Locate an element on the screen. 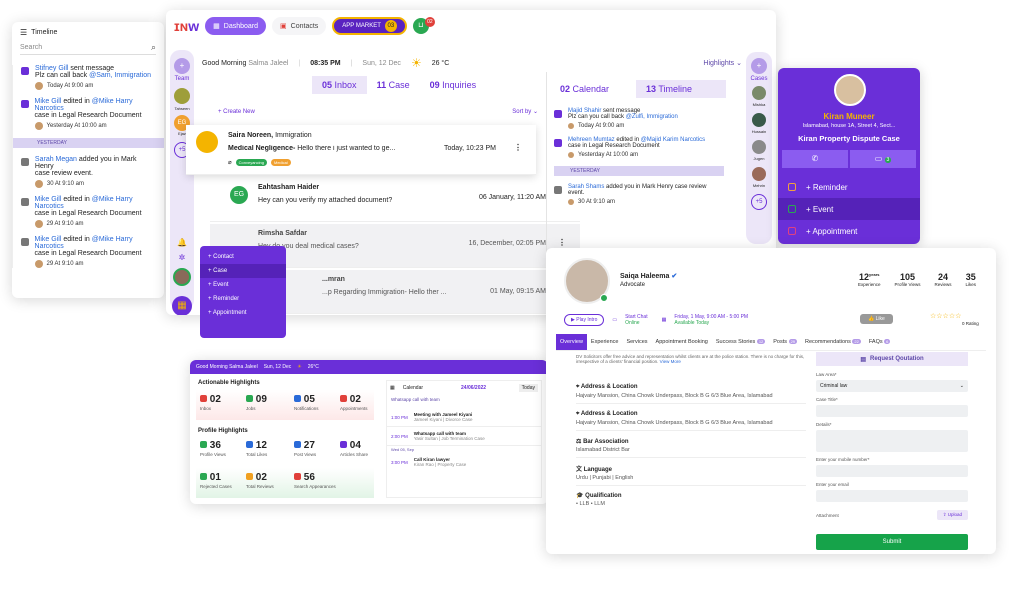 This screenshot has height=605, width=1025. right-tabs: 02 Calendar 13 Timeline is located at coordinates (638, 89).